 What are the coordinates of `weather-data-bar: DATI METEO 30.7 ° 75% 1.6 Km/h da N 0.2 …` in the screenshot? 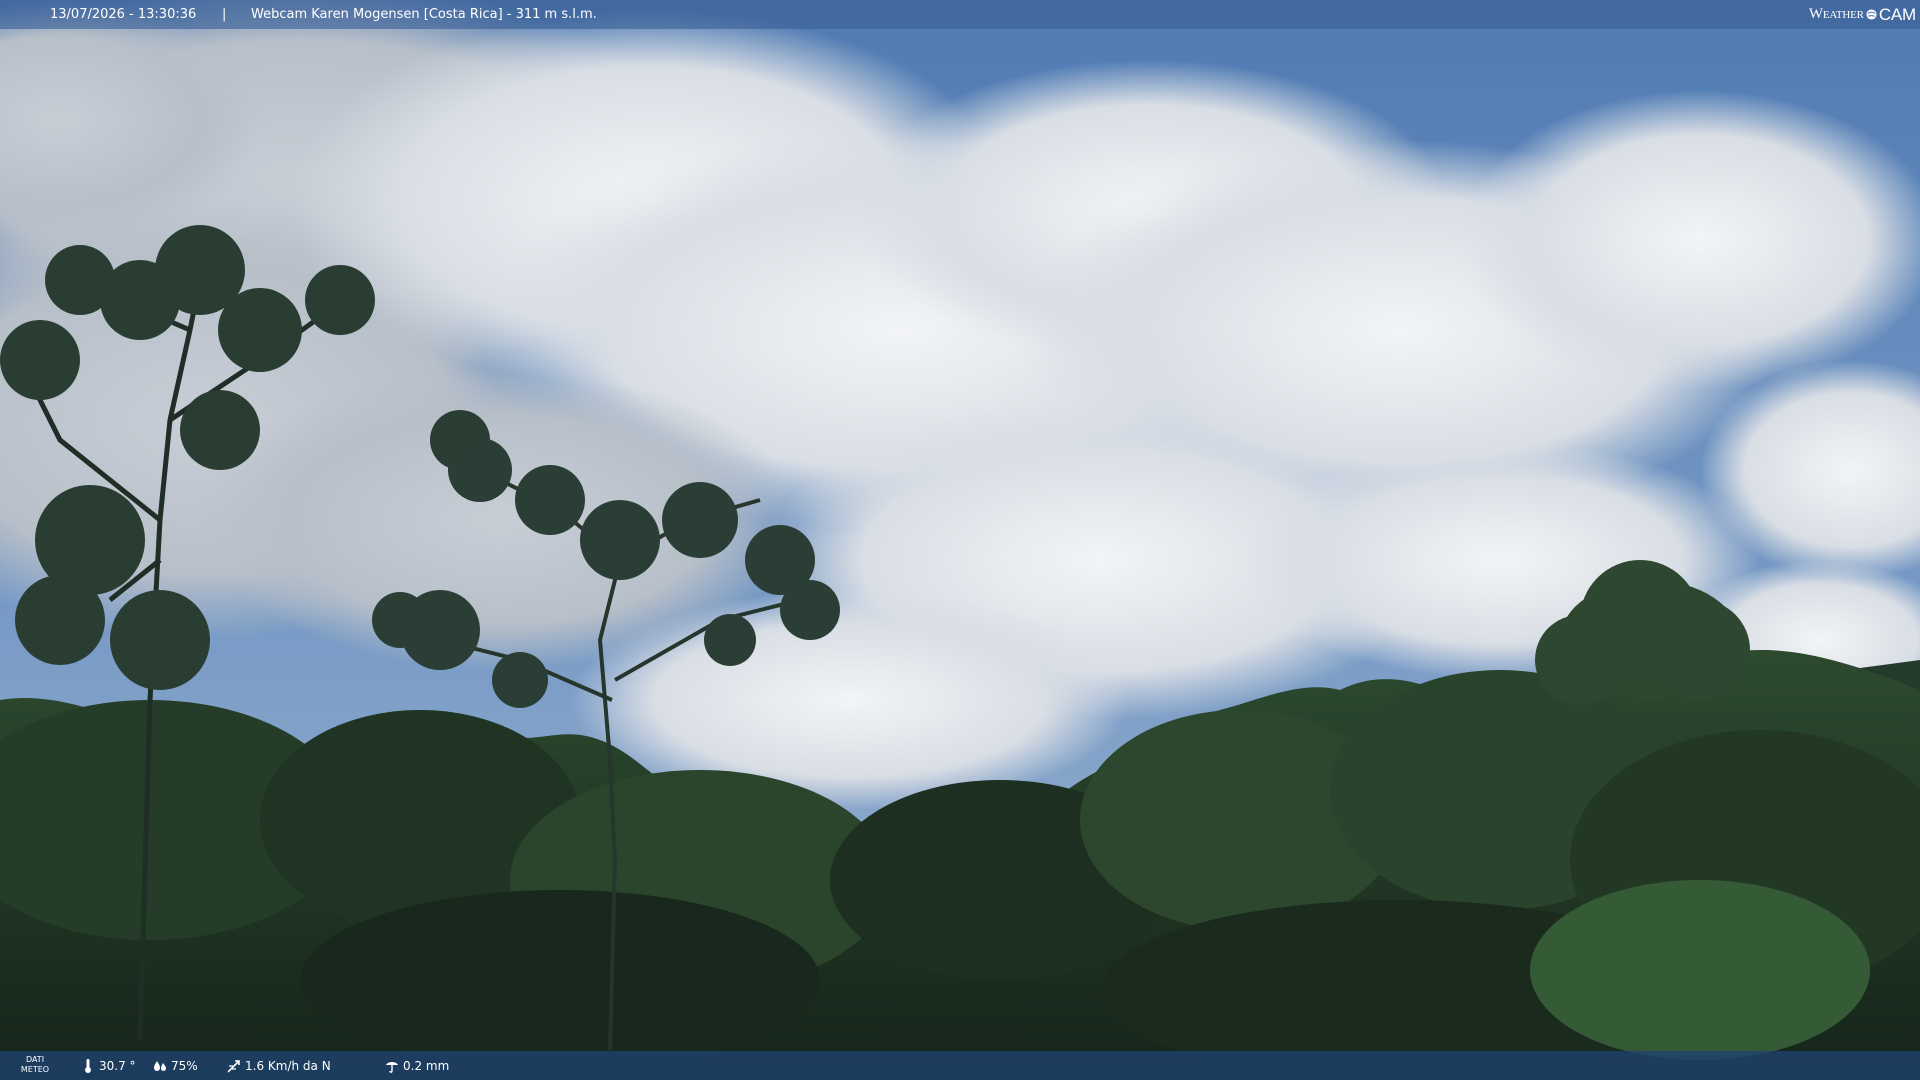 It's located at (960, 1065).